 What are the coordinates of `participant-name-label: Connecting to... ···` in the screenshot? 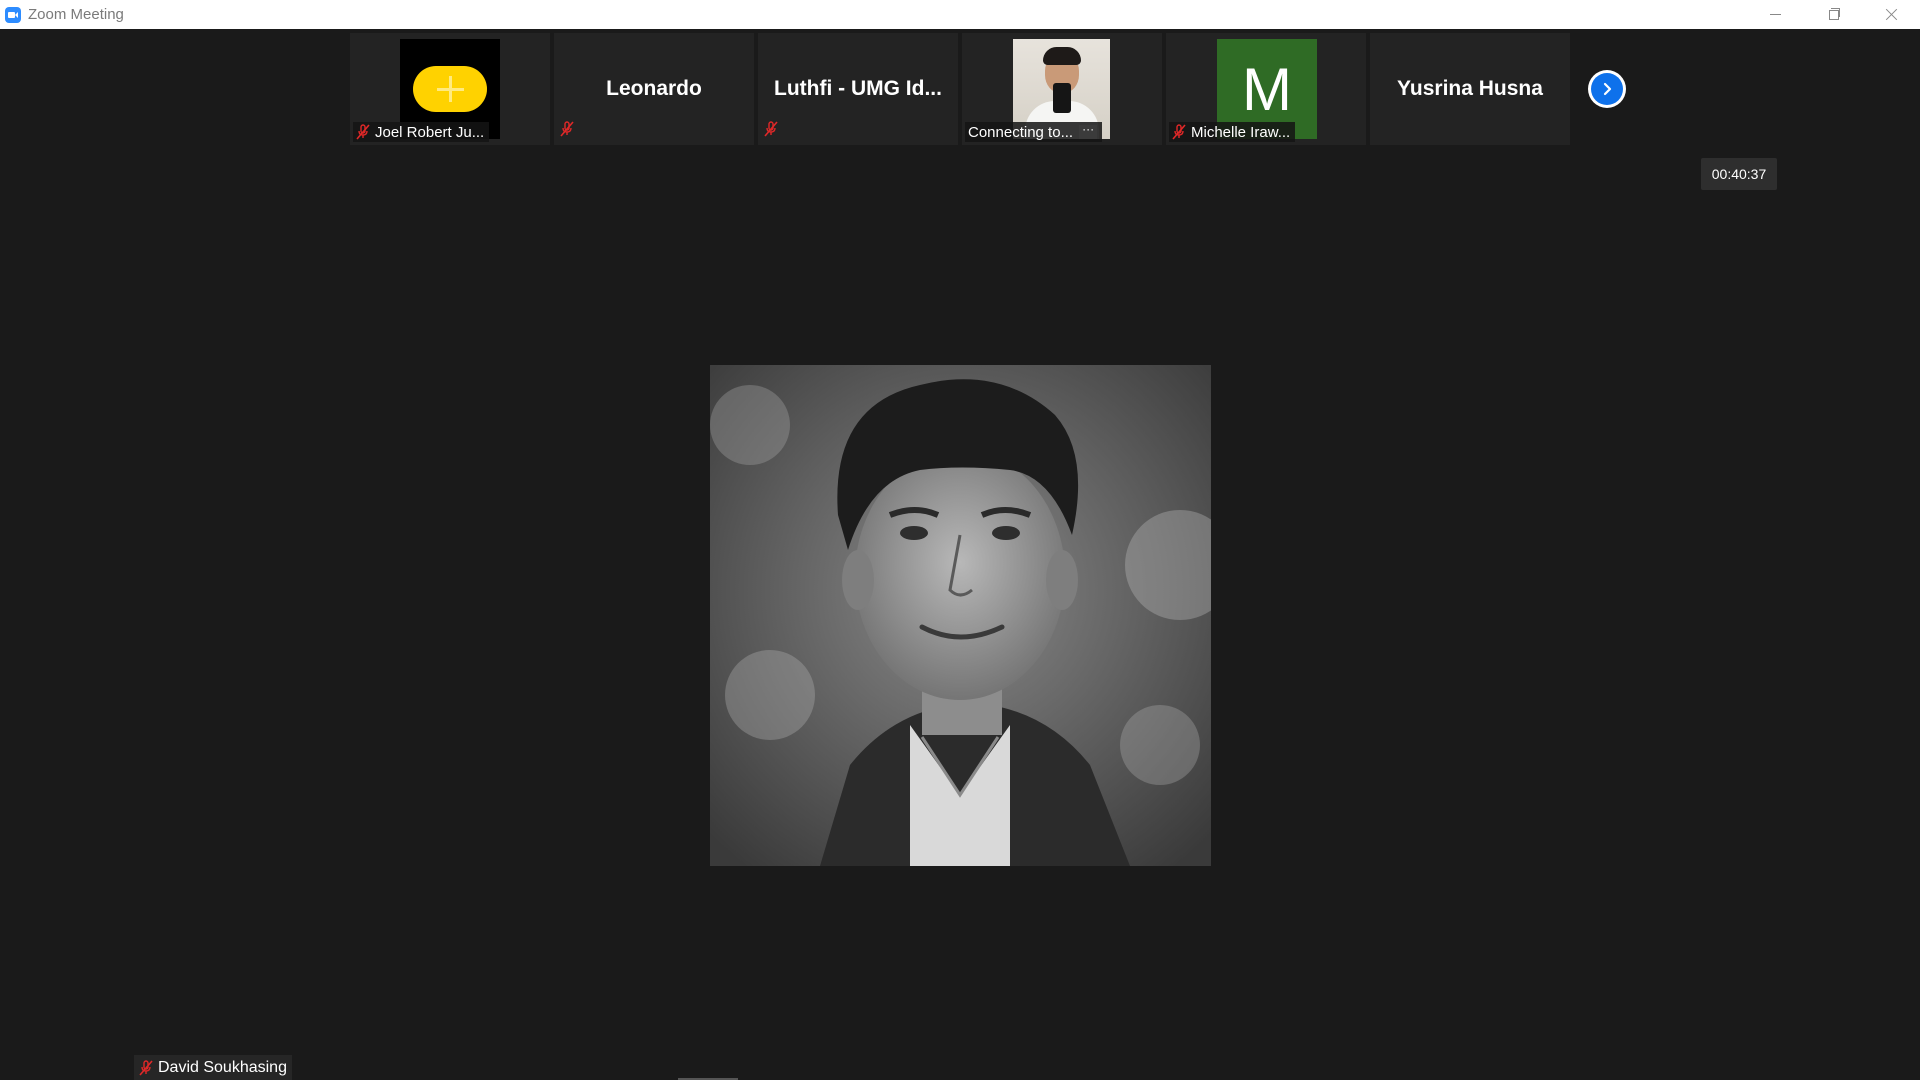 It's located at (1034, 132).